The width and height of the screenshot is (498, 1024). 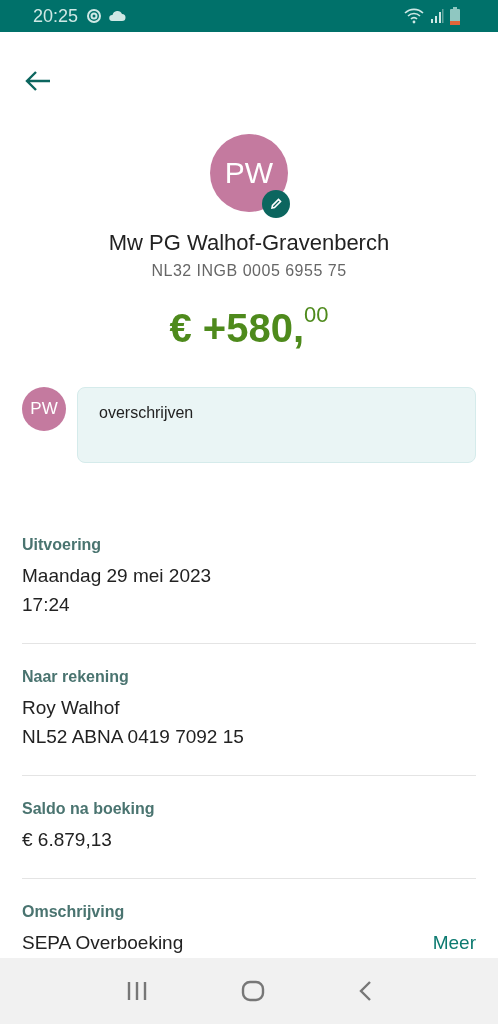 What do you see at coordinates (62, 545) in the screenshot?
I see `detail-label: Uitvoering` at bounding box center [62, 545].